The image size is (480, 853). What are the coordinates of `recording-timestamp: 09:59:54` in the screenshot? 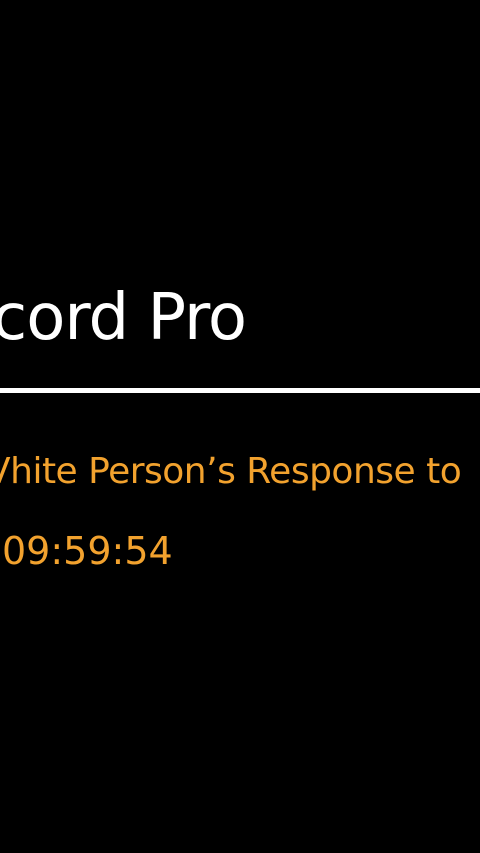 It's located at (87, 551).